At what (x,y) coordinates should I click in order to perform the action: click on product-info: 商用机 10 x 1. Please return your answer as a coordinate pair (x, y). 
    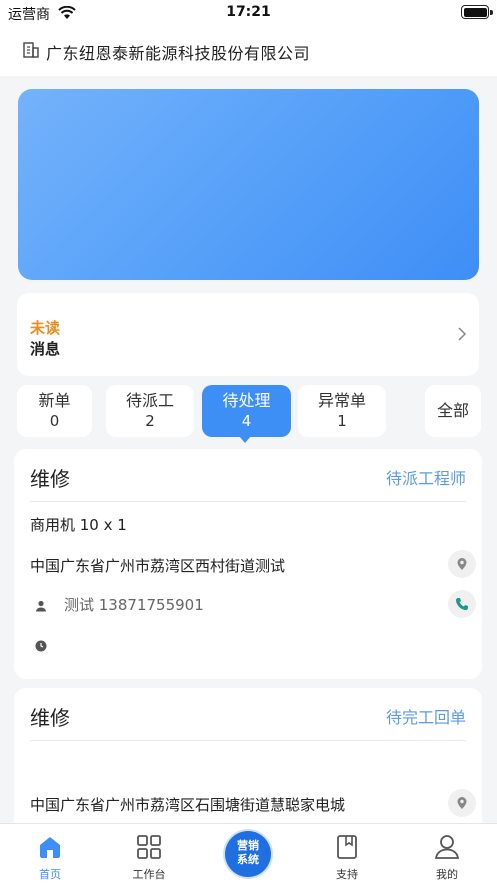
    Looking at the image, I should click on (78, 525).